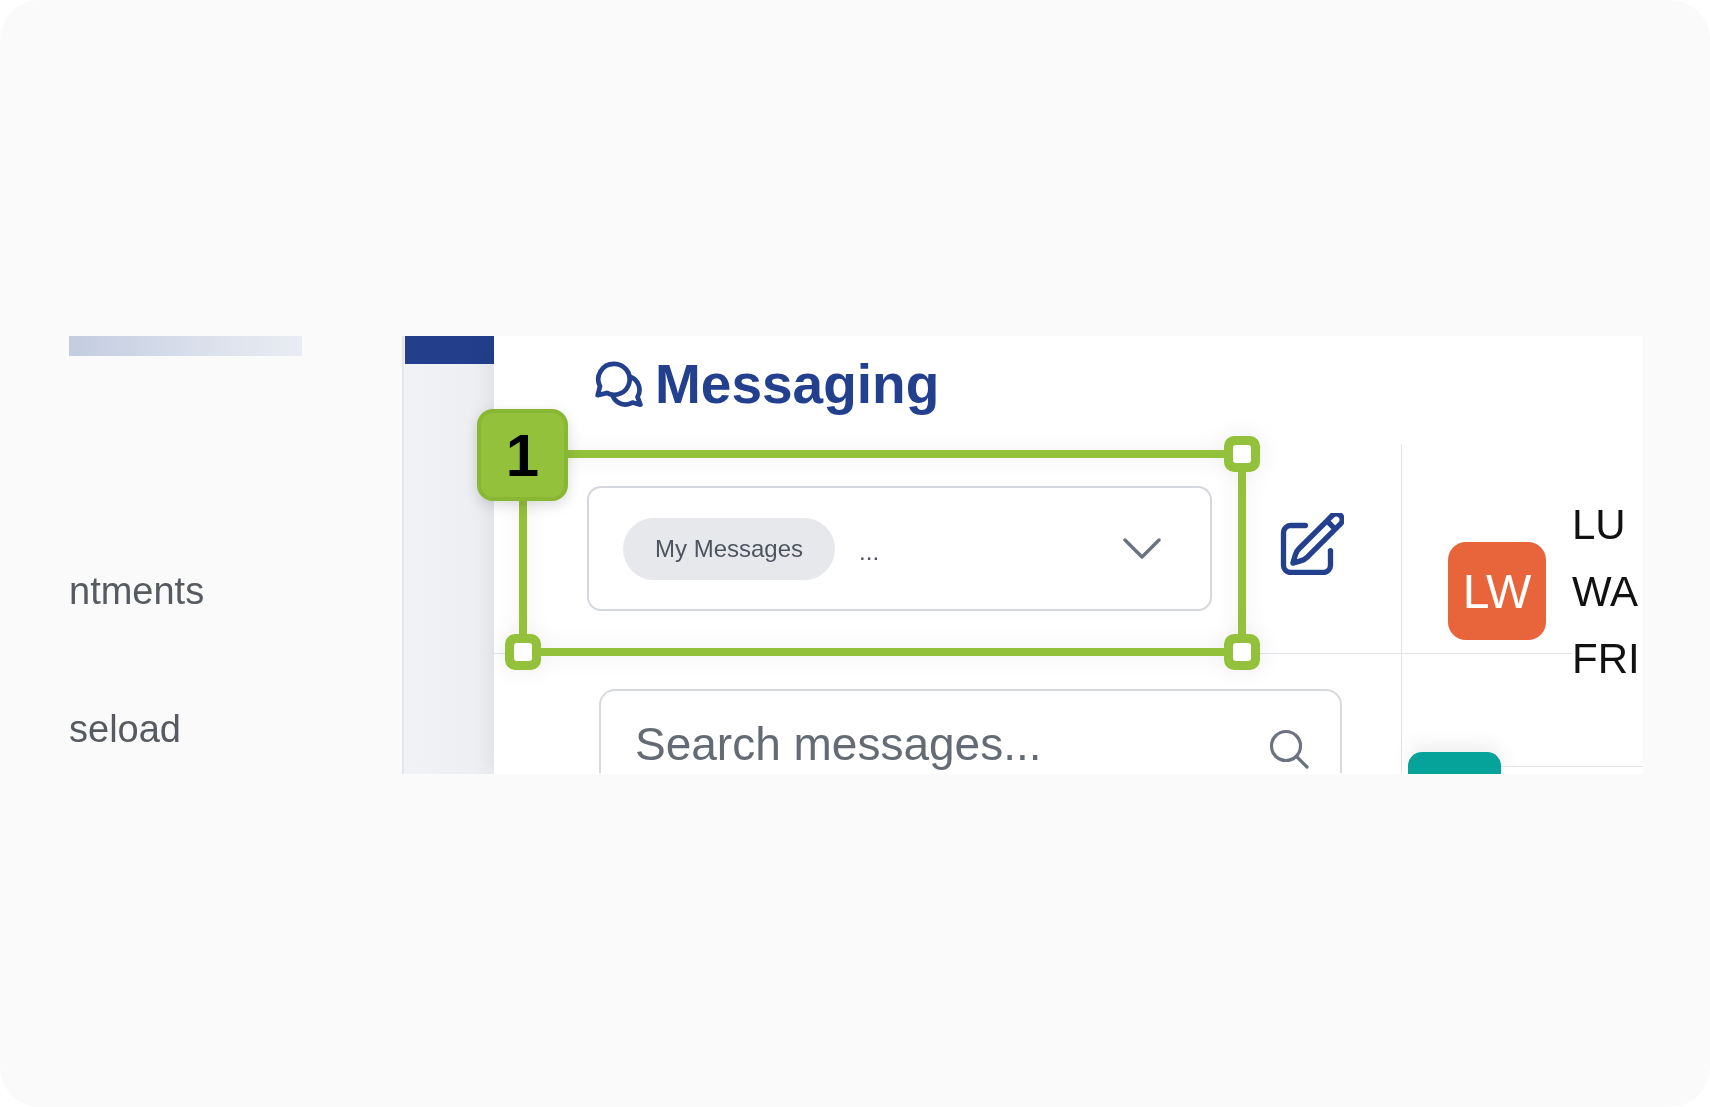 This screenshot has height=1107, width=1710. I want to click on sidebar-item: seload, so click(125, 729).